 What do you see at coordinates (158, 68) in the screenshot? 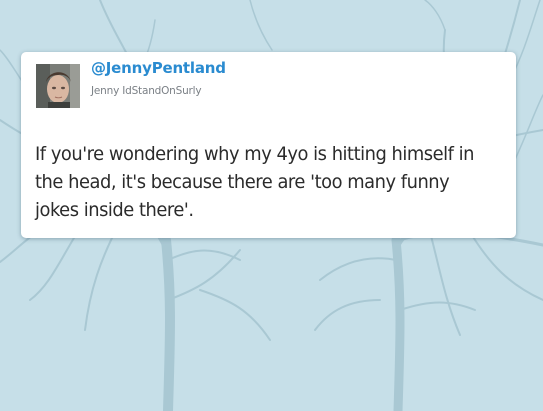
I see `tweet-author-handle: @JennyPentland` at bounding box center [158, 68].